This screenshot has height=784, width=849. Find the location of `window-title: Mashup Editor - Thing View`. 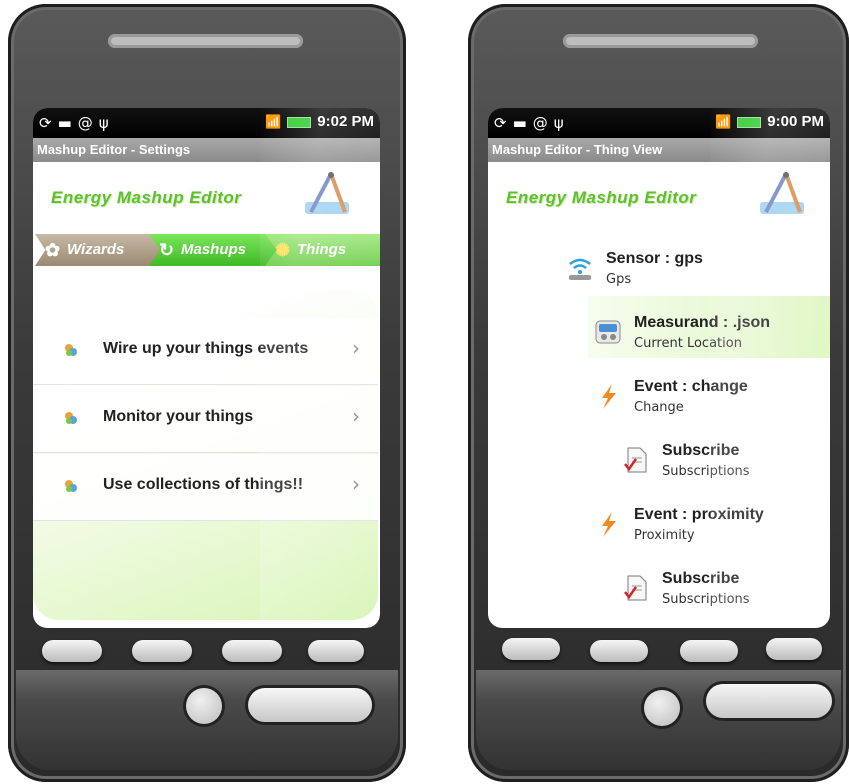

window-title: Mashup Editor - Thing View is located at coordinates (659, 150).